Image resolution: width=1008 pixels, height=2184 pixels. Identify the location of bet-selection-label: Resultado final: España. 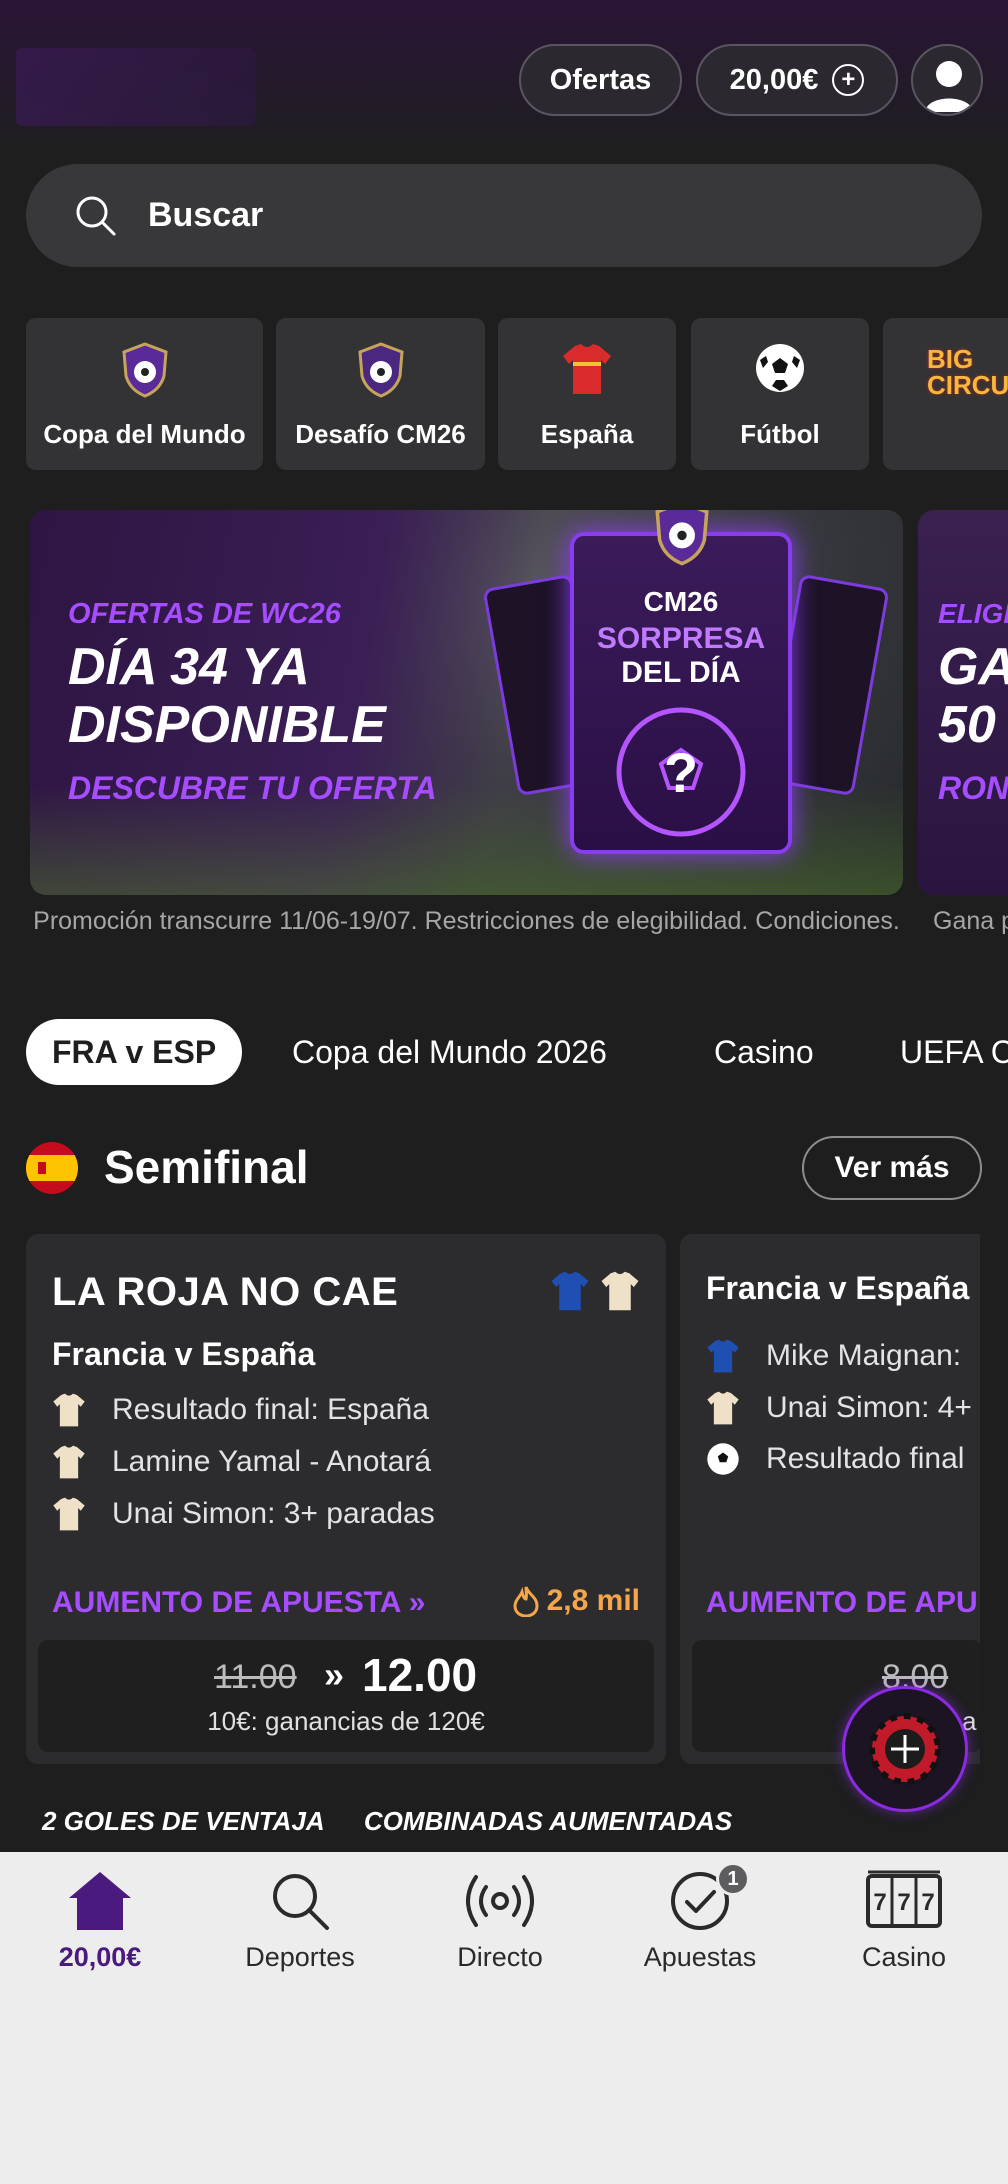
(270, 1409).